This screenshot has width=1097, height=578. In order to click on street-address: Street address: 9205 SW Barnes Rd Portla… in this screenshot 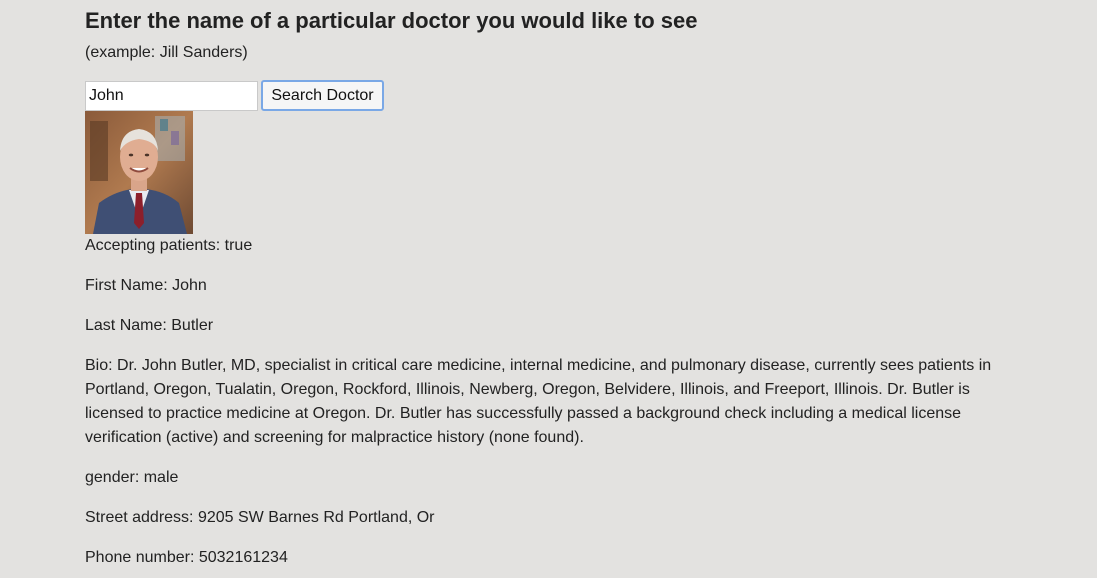, I will do `click(260, 517)`.